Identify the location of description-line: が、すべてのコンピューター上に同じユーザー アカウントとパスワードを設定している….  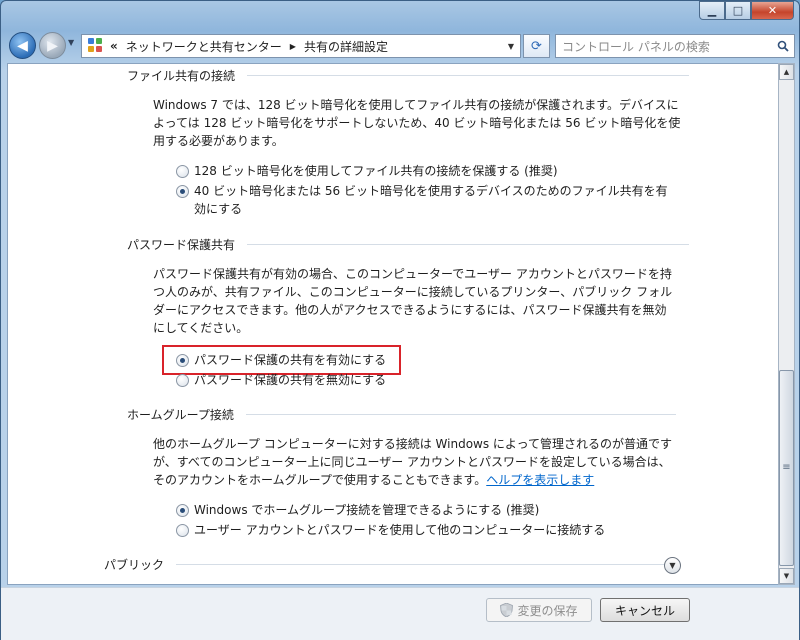
(412, 462).